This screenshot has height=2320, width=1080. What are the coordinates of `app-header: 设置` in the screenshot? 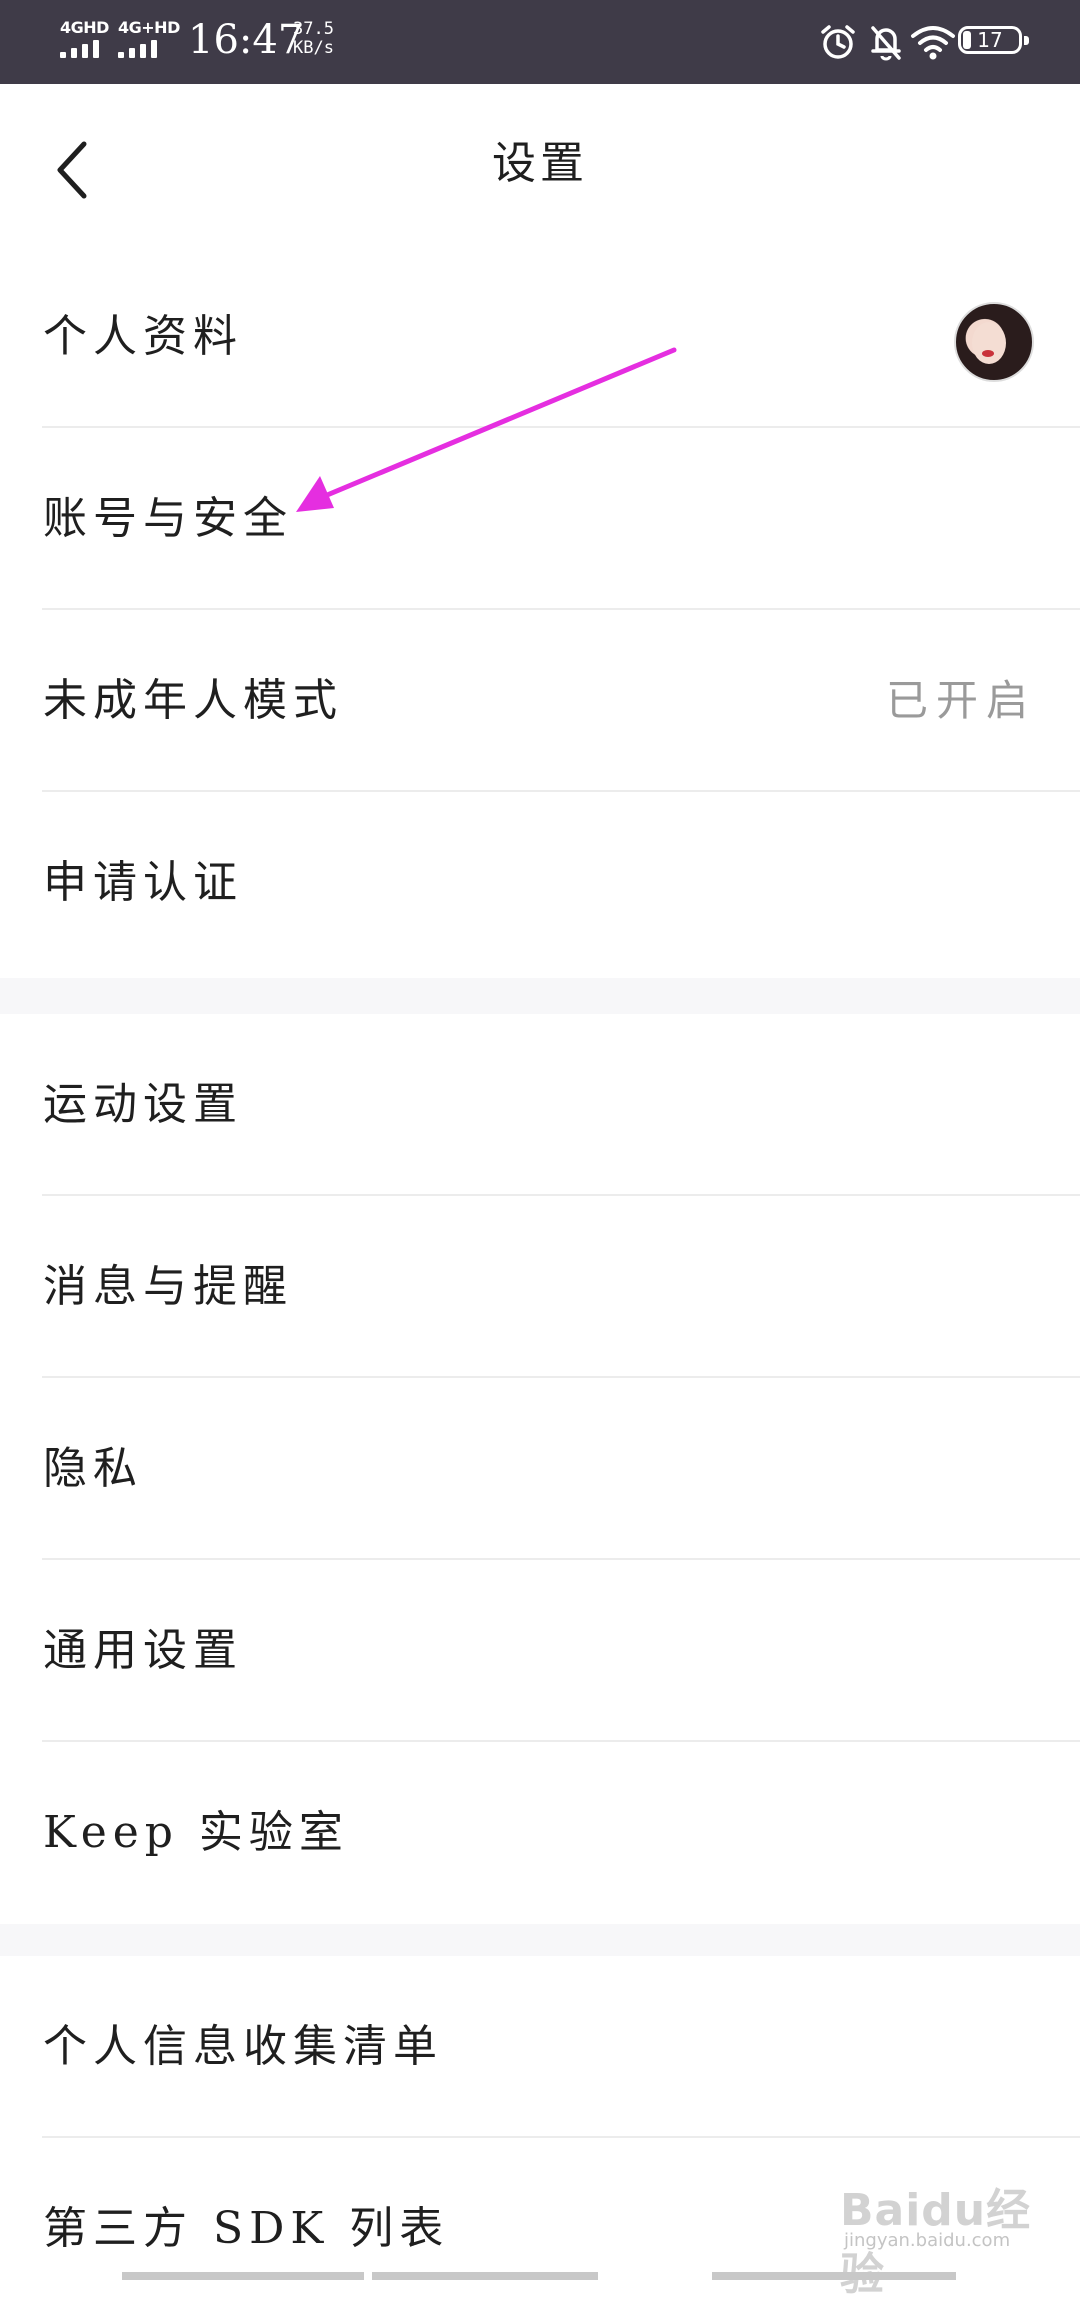 It's located at (540, 165).